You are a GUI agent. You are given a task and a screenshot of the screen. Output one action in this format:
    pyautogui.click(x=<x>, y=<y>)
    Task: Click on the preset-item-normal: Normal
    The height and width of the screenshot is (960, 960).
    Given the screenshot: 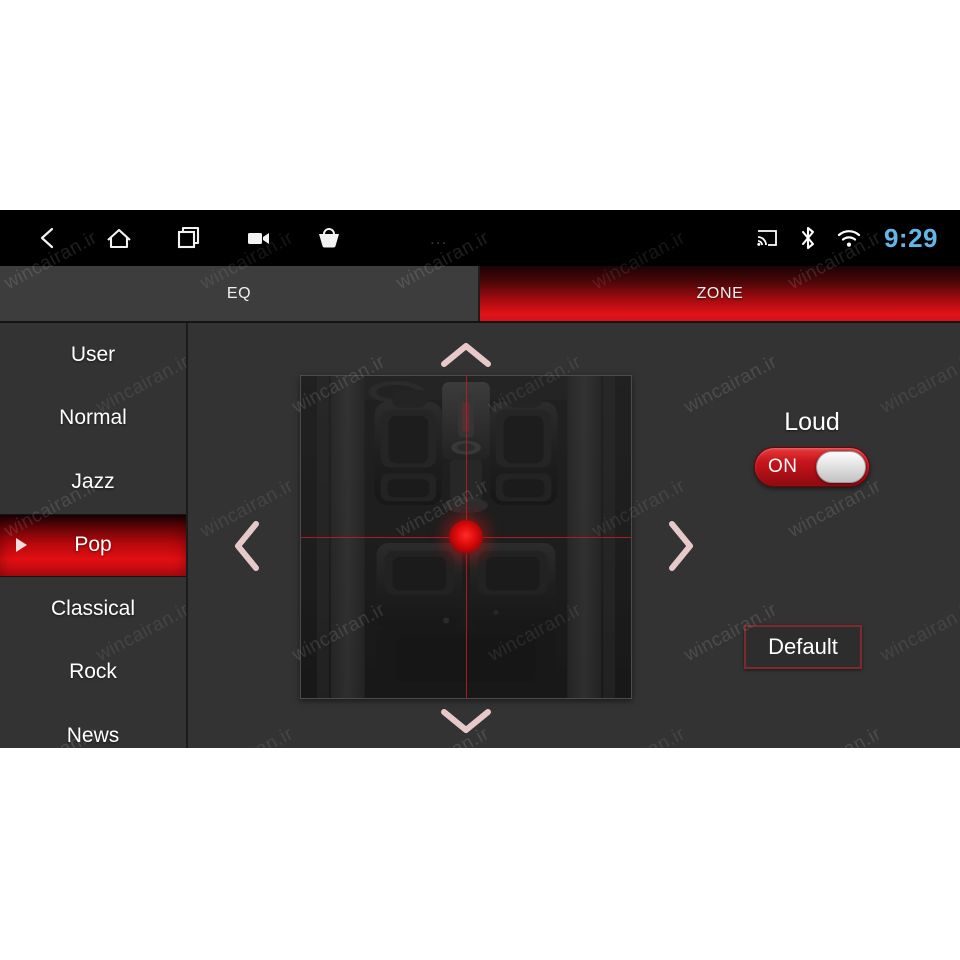 What is the action you would take?
    pyautogui.click(x=93, y=419)
    